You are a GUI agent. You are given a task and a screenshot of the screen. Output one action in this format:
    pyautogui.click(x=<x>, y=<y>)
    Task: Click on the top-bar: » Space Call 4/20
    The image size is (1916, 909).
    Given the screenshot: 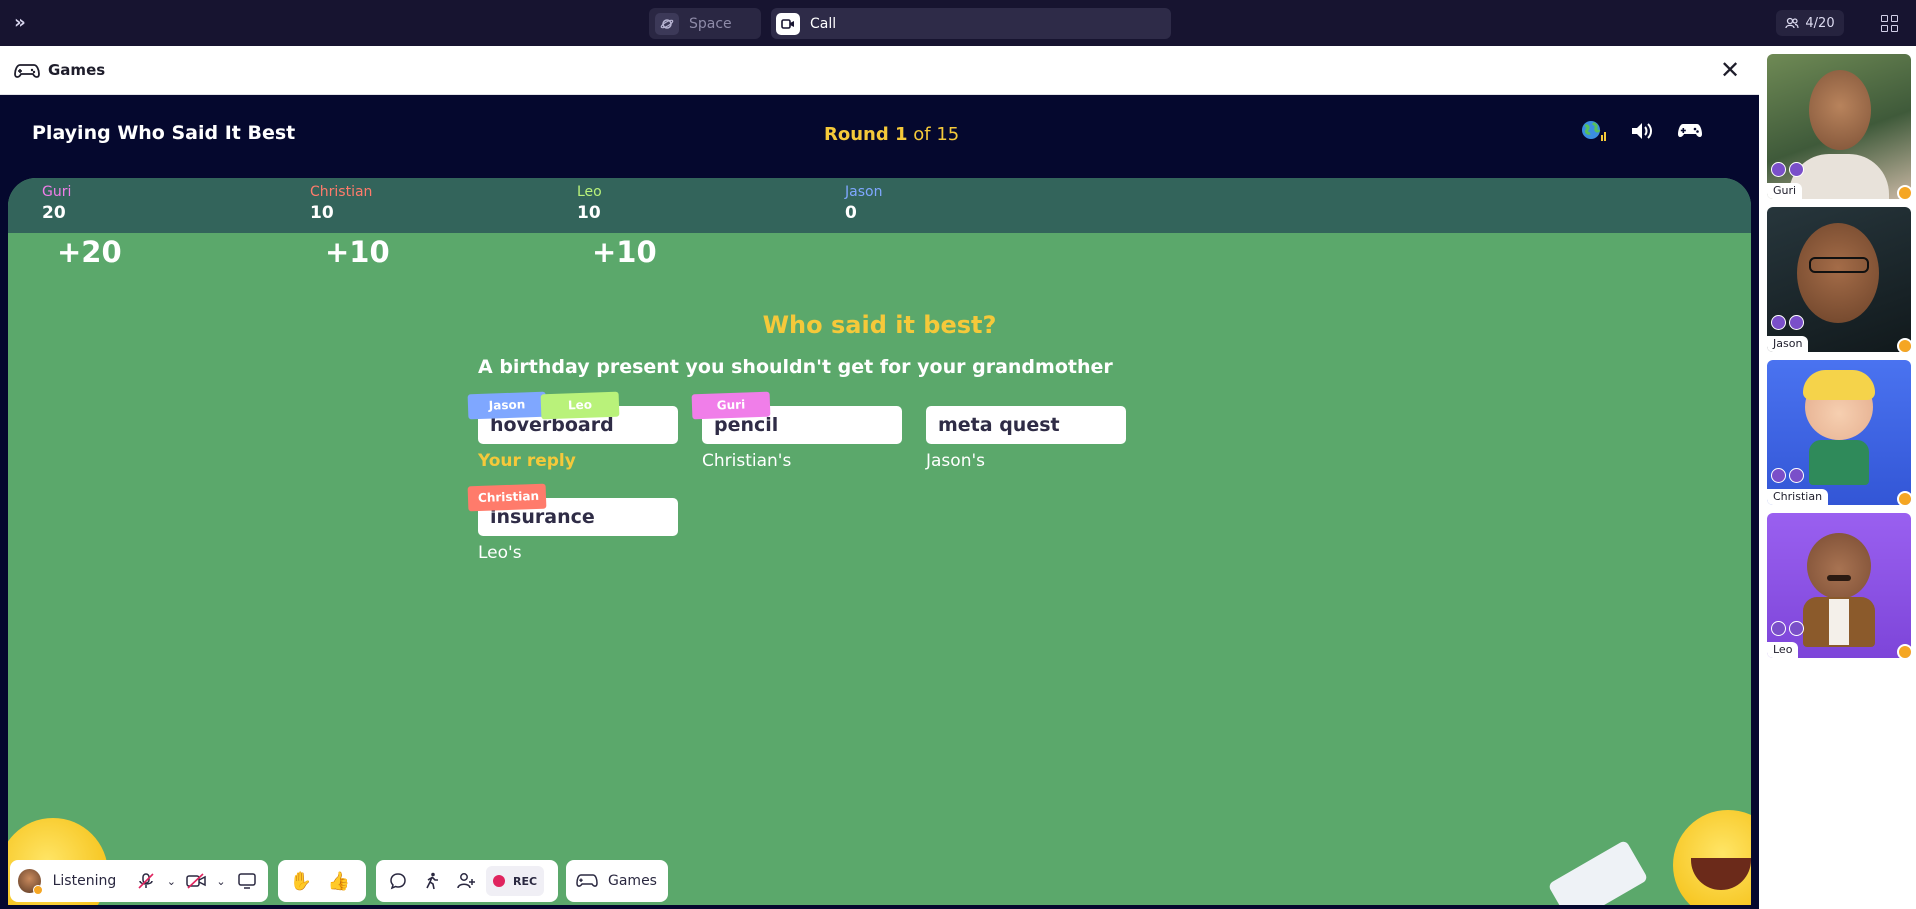 What is the action you would take?
    pyautogui.click(x=958, y=23)
    